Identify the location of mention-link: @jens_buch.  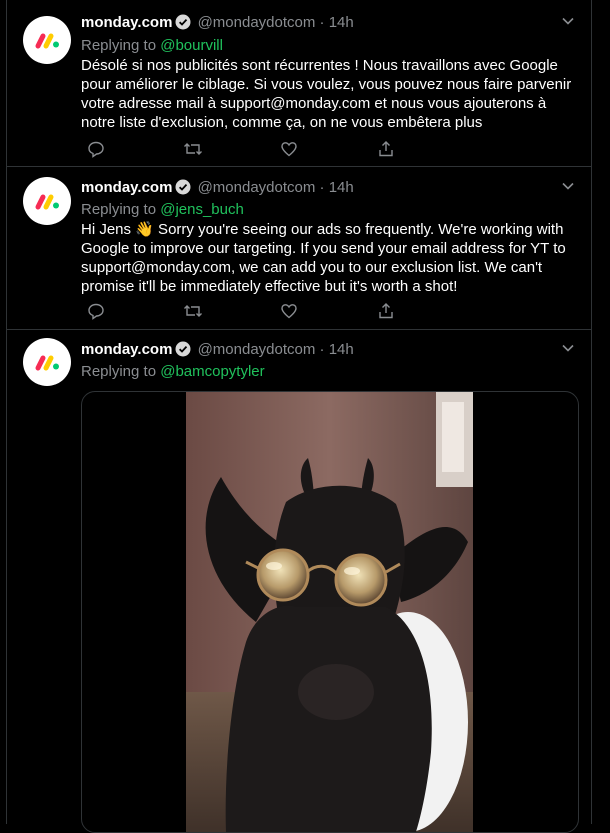
(202, 209).